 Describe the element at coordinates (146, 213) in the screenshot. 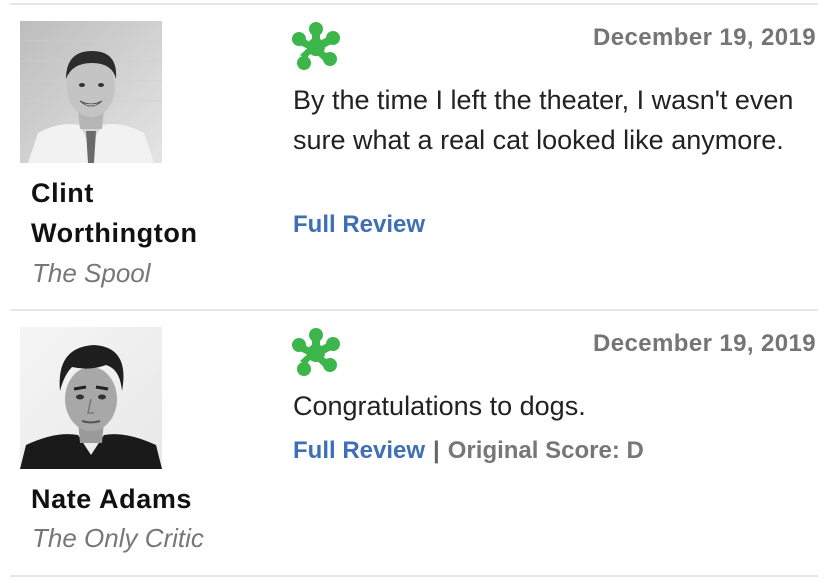

I see `critic-name: Clint Worthington` at that location.